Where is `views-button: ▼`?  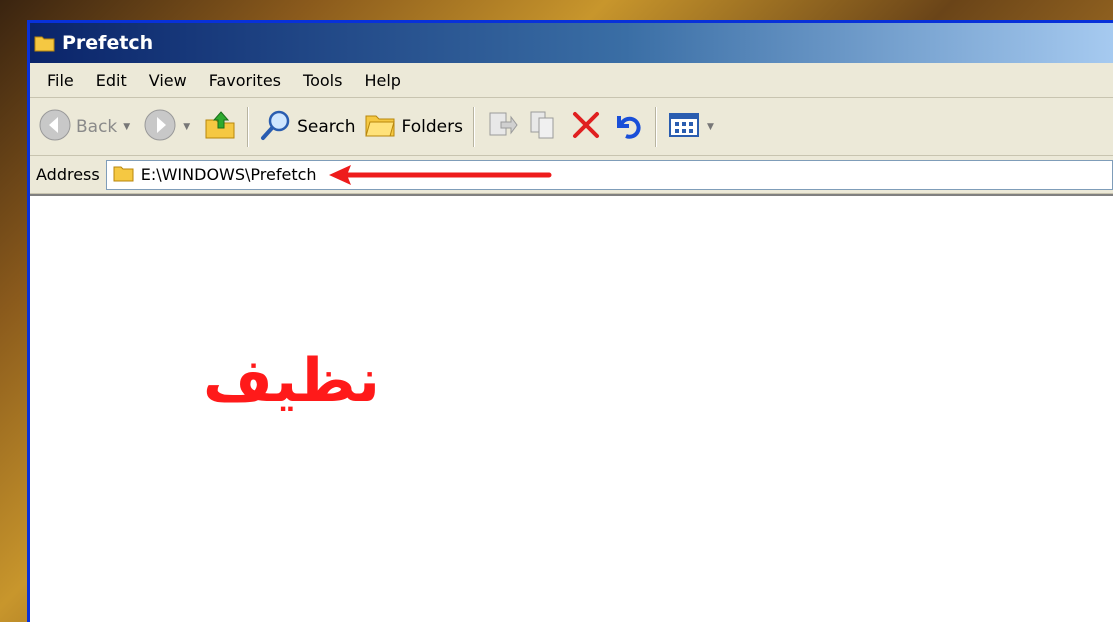
views-button: ▼ is located at coordinates (693, 127).